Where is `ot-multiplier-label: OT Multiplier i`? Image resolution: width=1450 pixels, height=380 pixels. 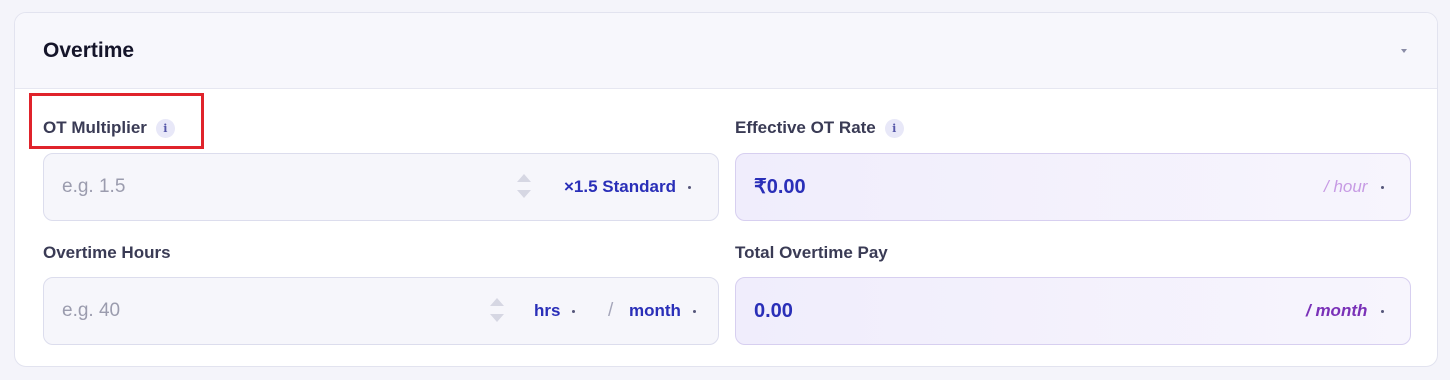 ot-multiplier-label: OT Multiplier i is located at coordinates (109, 128).